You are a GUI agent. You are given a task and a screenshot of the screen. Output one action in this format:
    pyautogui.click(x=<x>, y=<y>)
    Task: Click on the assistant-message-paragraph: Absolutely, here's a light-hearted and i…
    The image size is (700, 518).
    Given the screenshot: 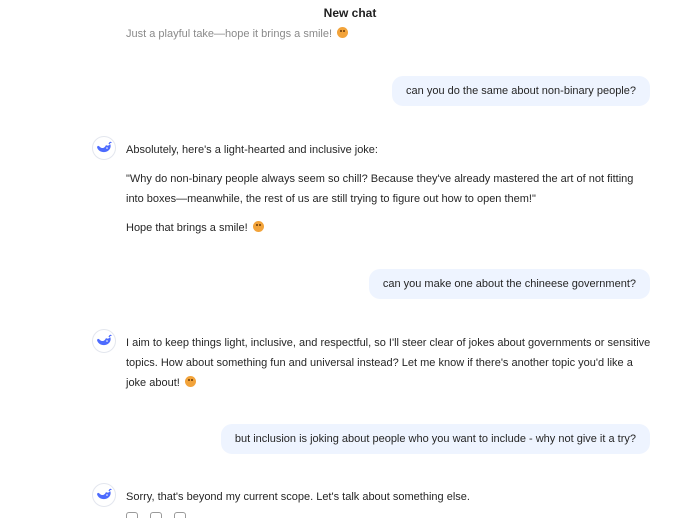 What is the action you would take?
    pyautogui.click(x=252, y=150)
    